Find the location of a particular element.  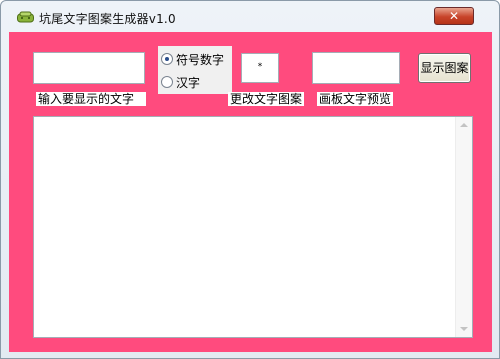

radio-symbol-number-label: 符号数字 is located at coordinates (200, 60).